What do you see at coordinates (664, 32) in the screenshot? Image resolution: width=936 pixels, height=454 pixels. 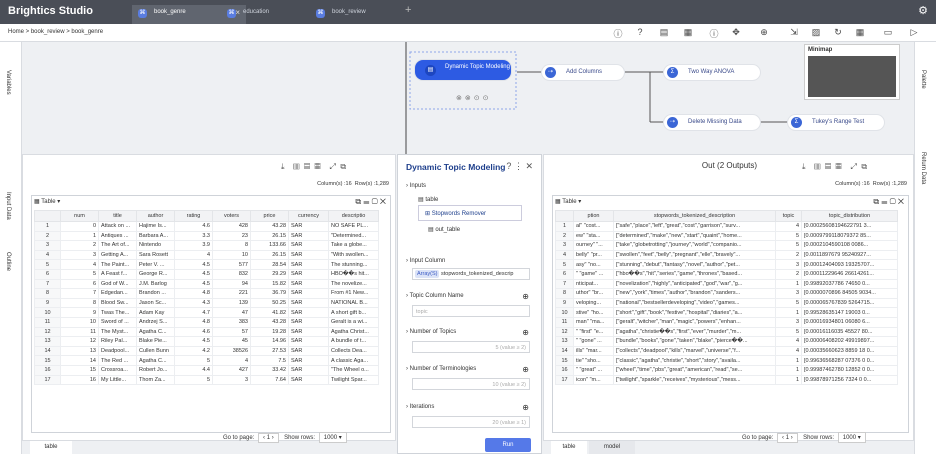 I see `report-icon: ▤` at bounding box center [664, 32].